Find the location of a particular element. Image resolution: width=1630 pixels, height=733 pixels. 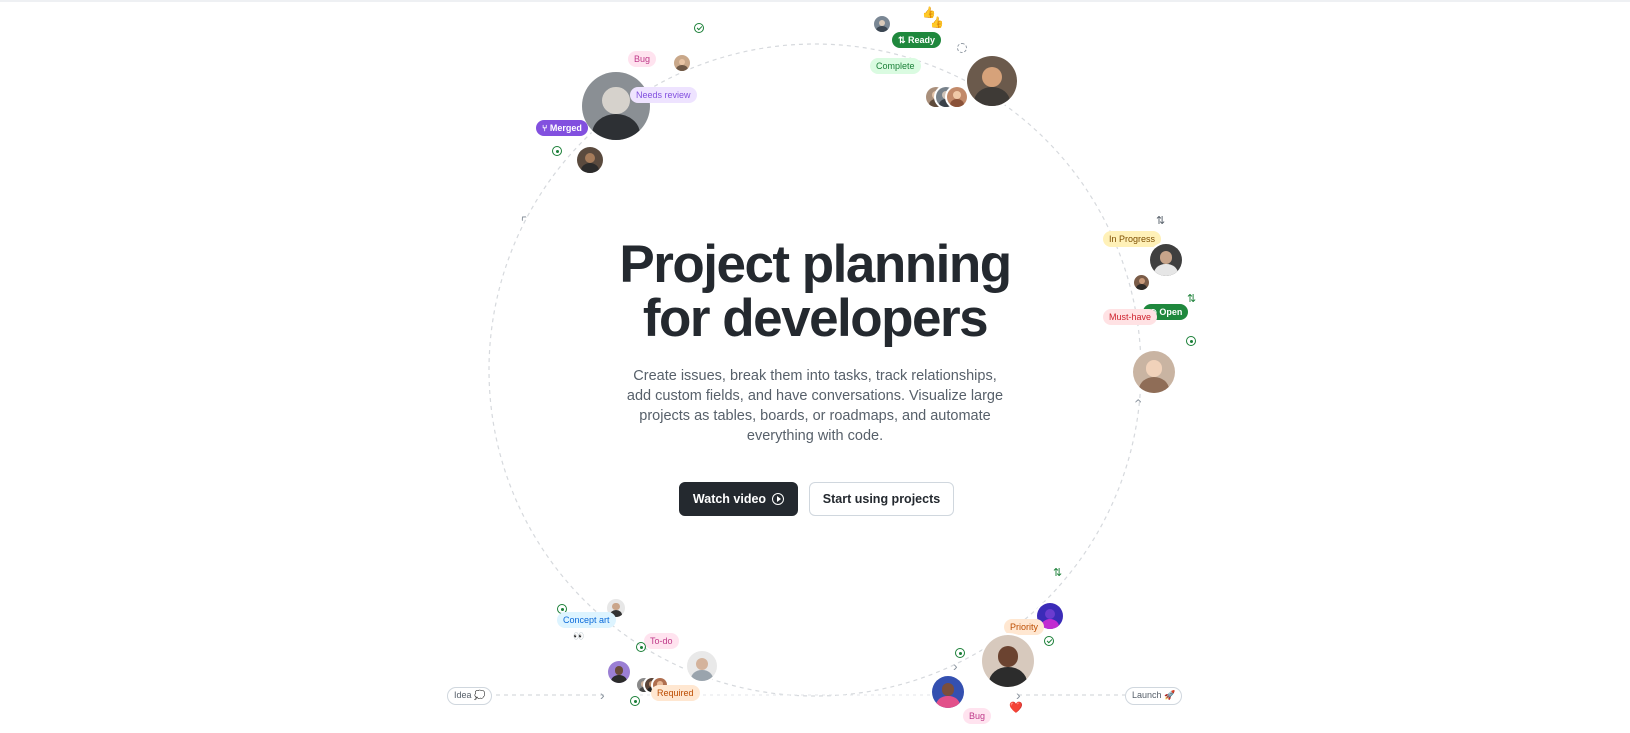

needs-review-label: Needs review is located at coordinates (663, 95).